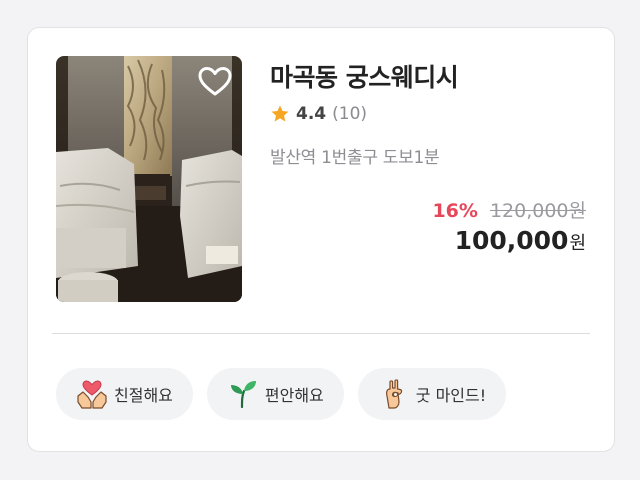  What do you see at coordinates (215, 82) in the screenshot?
I see `favorite-heart-icon` at bounding box center [215, 82].